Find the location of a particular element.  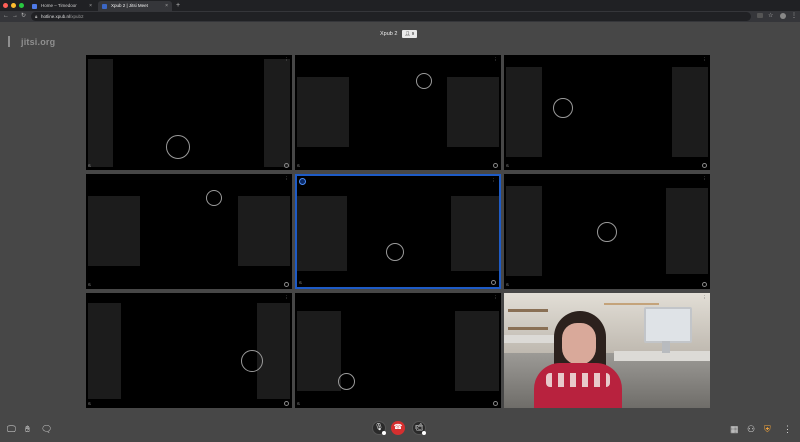

browser-toolbar: ← → ↻ 🔒︎ hotline.xpub.nl/xpub2 is located at coordinates (400, 16).